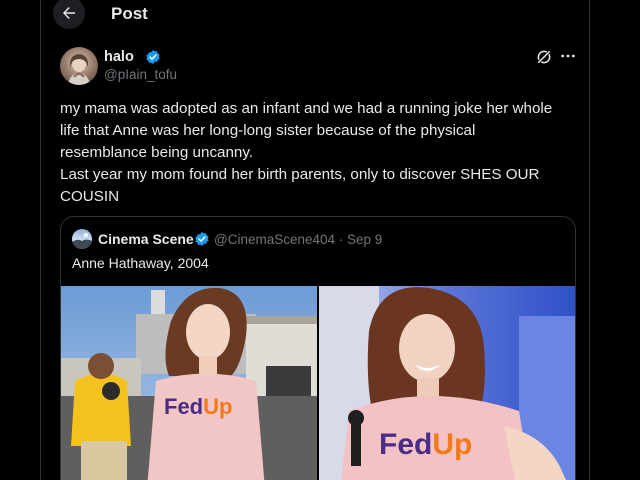 The image size is (640, 480). I want to click on post-text-line: COUSIN, so click(90, 196).